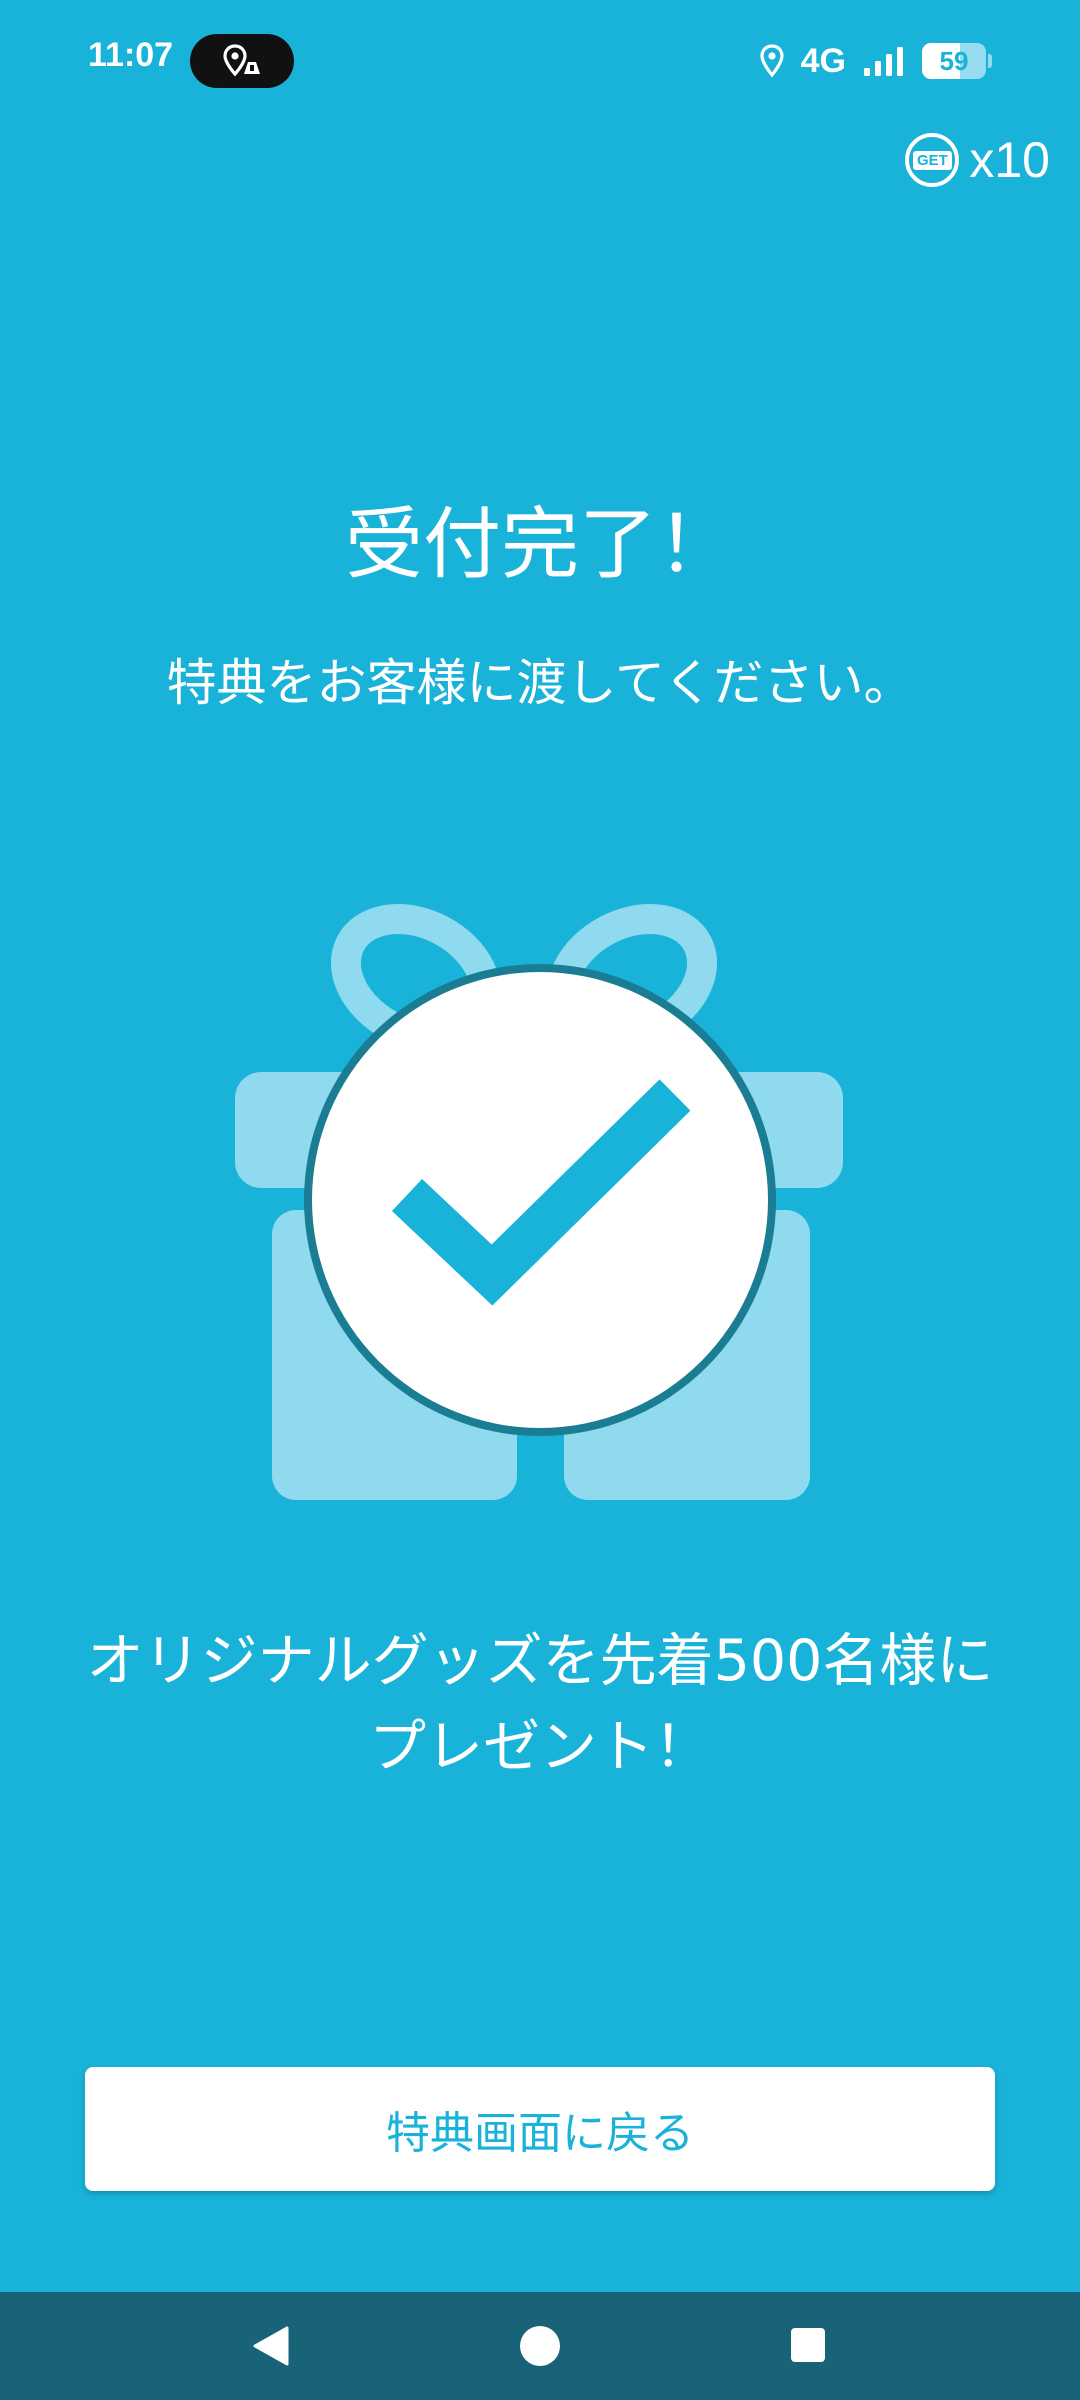 The width and height of the screenshot is (1080, 2400). I want to click on back-to-benefits-button: 特典画面に戻る, so click(540, 2129).